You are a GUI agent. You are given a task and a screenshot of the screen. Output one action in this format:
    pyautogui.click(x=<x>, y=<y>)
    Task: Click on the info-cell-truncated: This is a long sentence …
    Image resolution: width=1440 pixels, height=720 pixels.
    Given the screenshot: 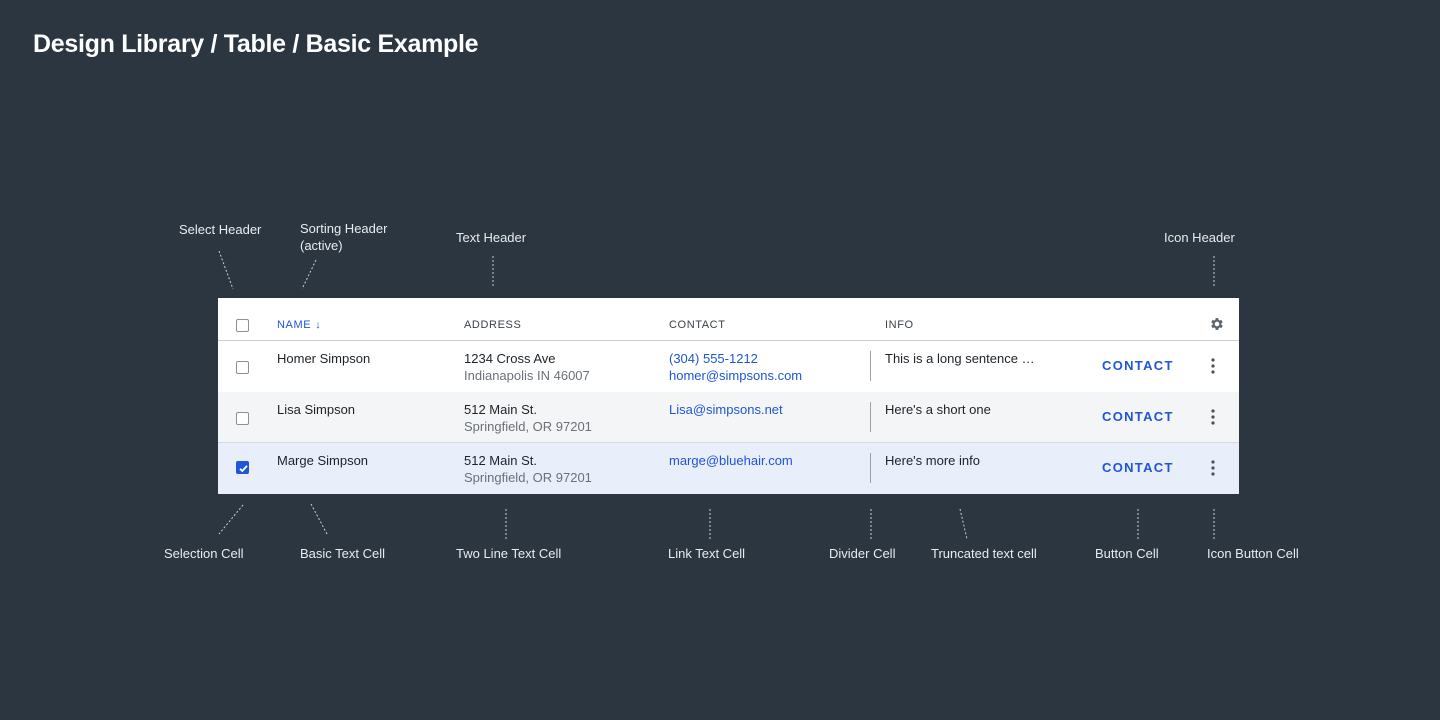 What is the action you would take?
    pyautogui.click(x=960, y=358)
    